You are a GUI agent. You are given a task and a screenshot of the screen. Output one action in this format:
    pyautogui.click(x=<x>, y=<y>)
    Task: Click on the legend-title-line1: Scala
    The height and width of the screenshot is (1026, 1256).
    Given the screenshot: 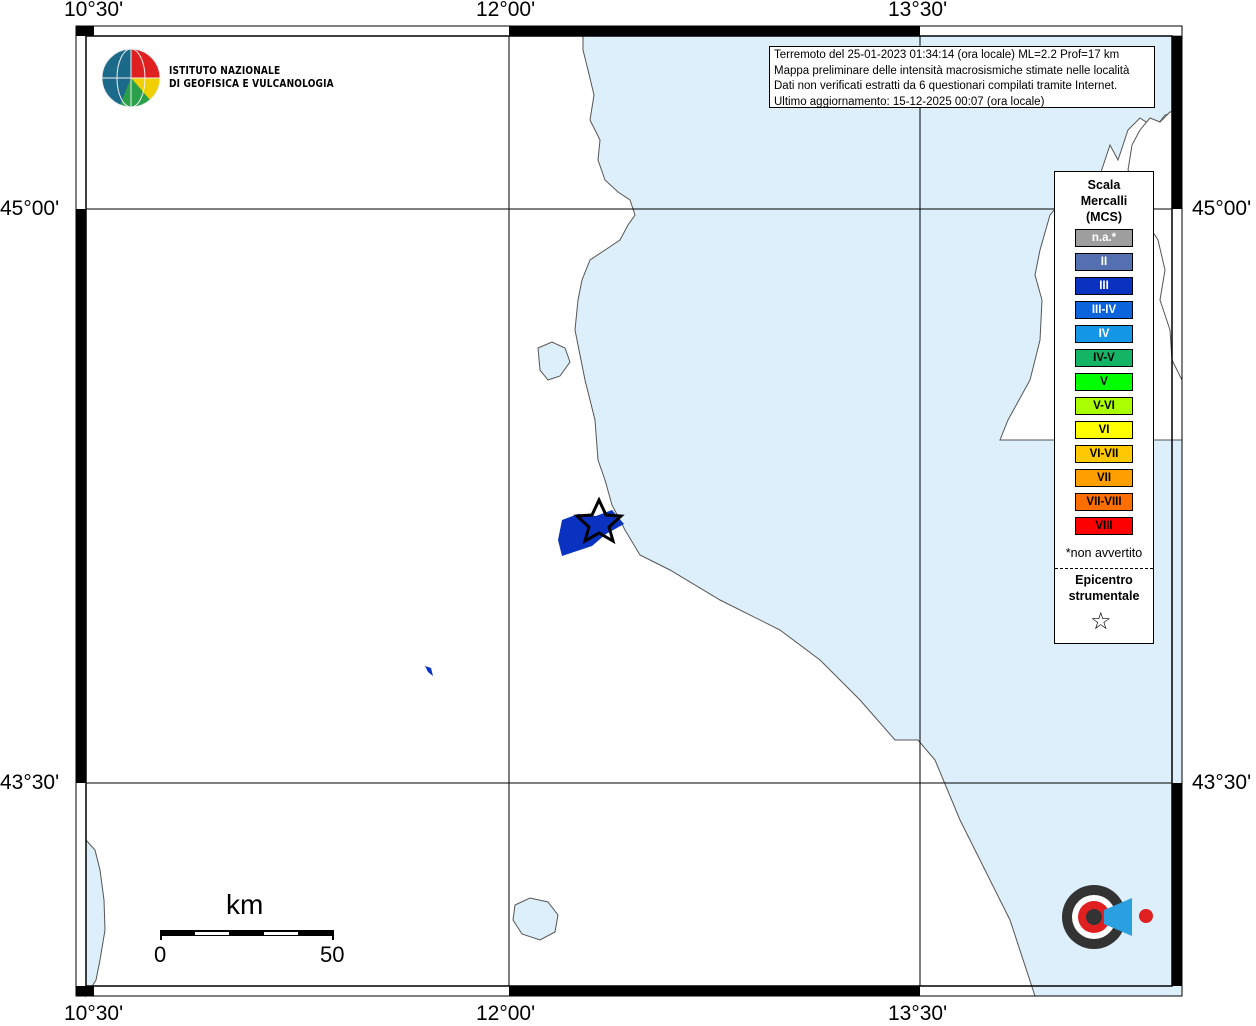 What is the action you would take?
    pyautogui.click(x=1104, y=185)
    